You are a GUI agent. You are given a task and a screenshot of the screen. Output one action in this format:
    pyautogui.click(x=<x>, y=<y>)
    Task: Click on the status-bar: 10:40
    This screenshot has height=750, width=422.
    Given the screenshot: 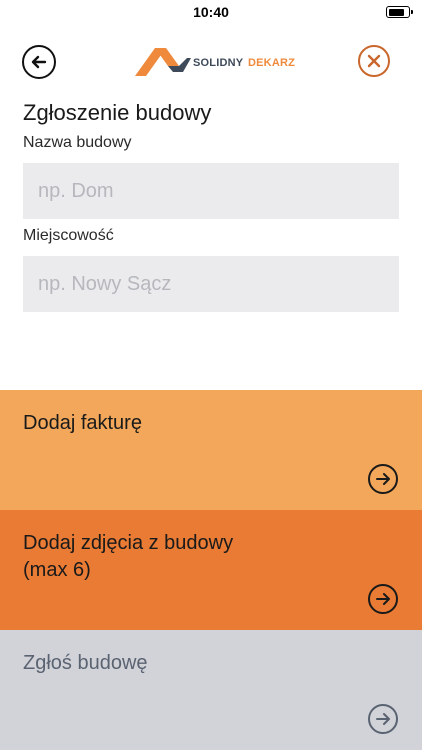 What is the action you would take?
    pyautogui.click(x=211, y=12)
    